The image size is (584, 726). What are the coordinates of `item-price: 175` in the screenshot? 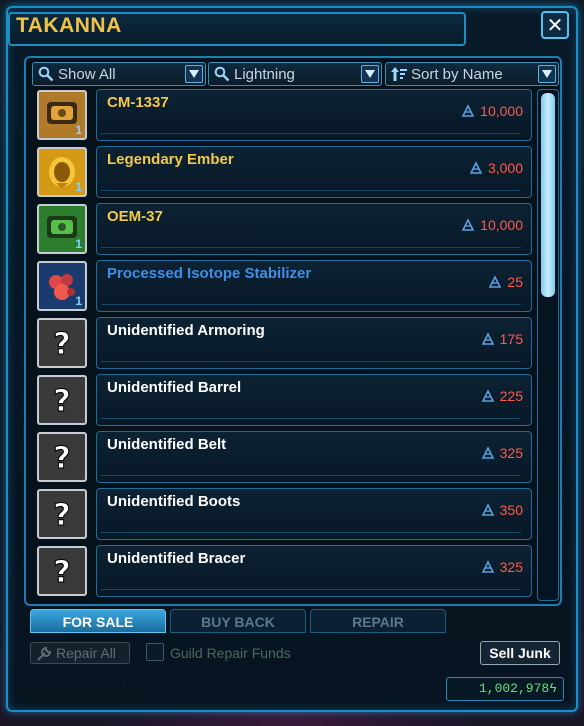 It's located at (502, 339).